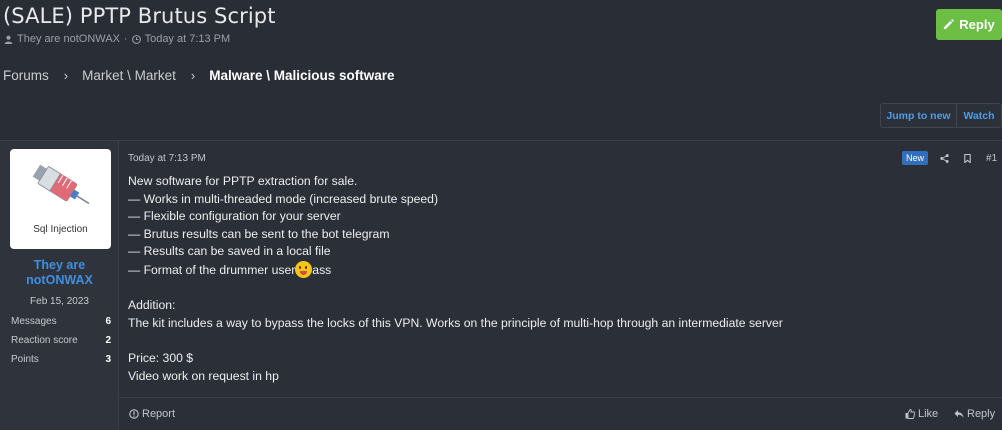  Describe the element at coordinates (44, 340) in the screenshot. I see `stat-label: Reaction score` at that location.